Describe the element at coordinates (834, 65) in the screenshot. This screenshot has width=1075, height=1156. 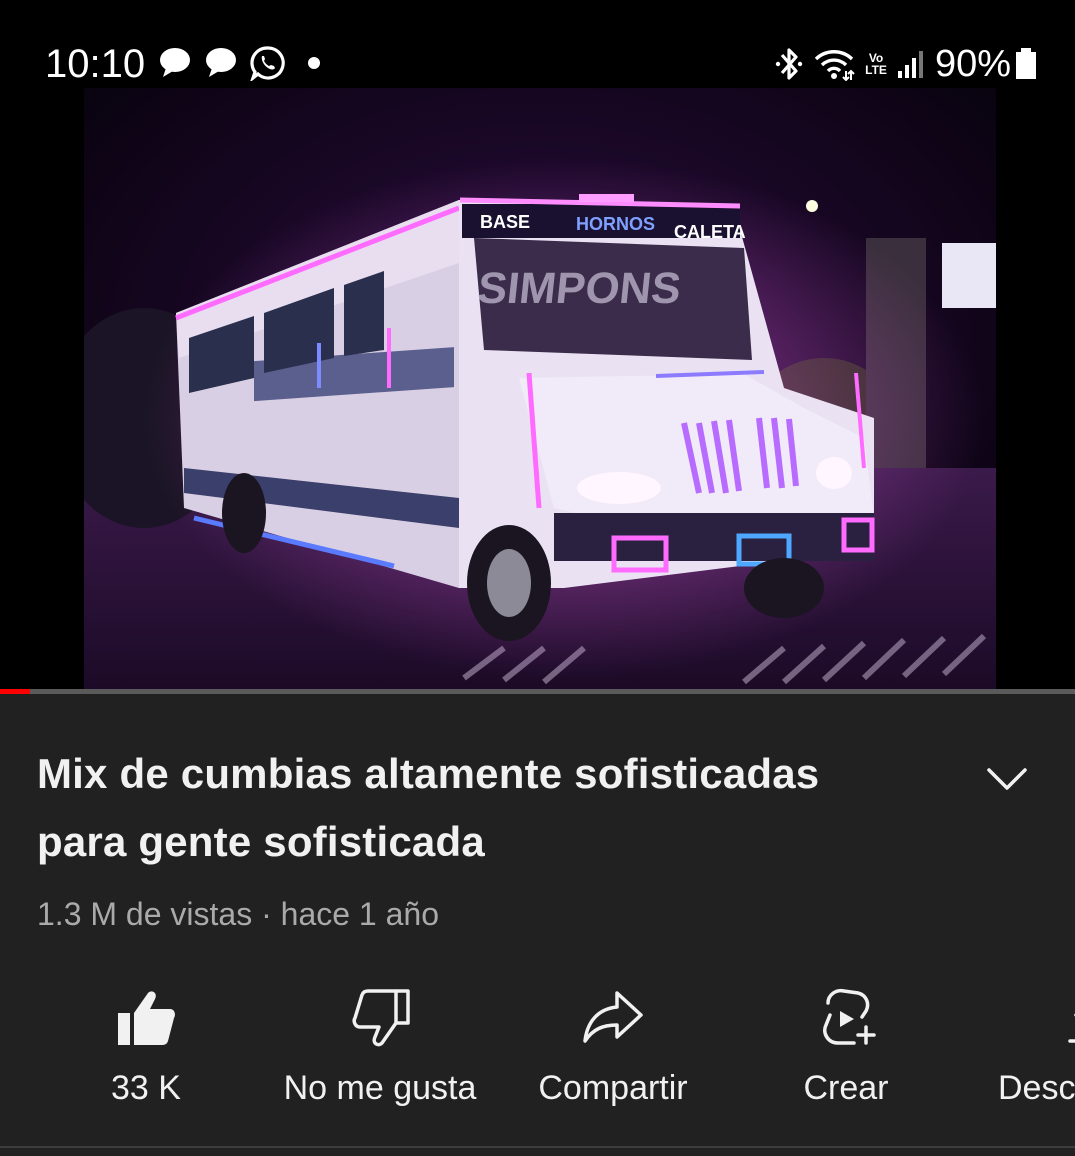
I see `wifi-icon` at that location.